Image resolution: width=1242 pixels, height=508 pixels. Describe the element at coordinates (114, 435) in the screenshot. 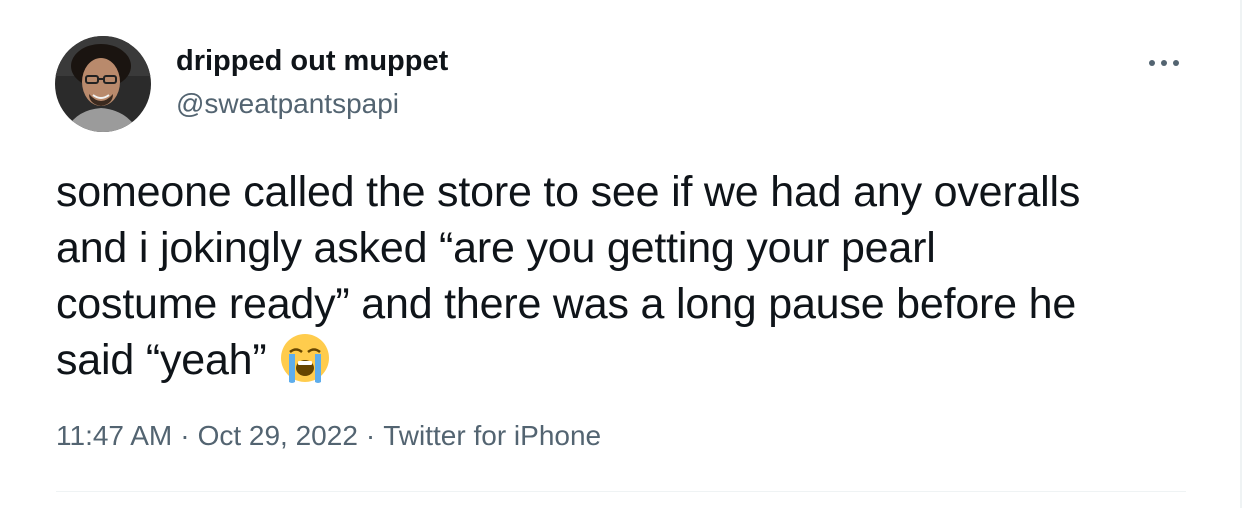

I see `tweet-time: 11:47 AM` at that location.